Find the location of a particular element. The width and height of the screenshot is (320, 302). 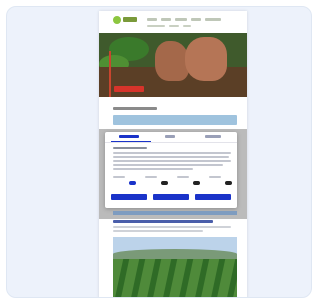

section-heading is located at coordinates (135, 108).